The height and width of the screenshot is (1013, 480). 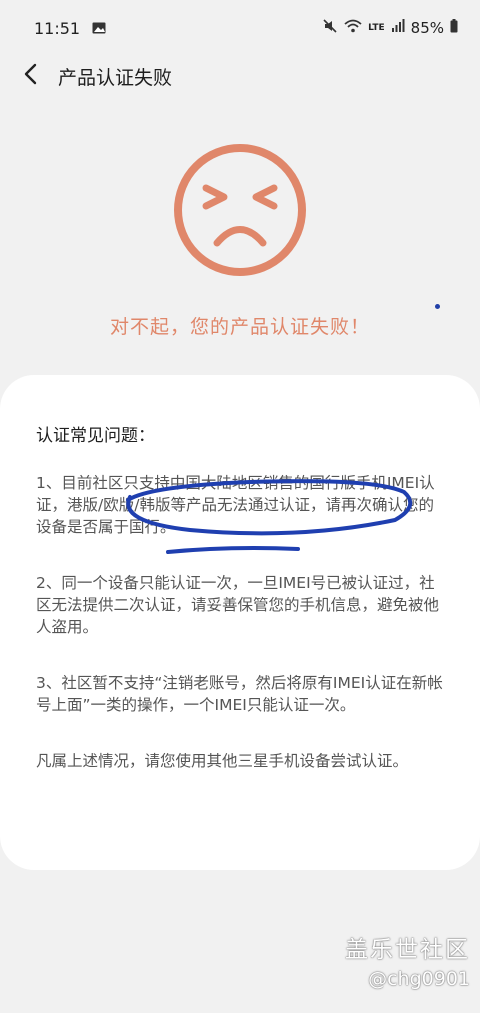 I want to click on chevron-left-icon, so click(x=30, y=76).